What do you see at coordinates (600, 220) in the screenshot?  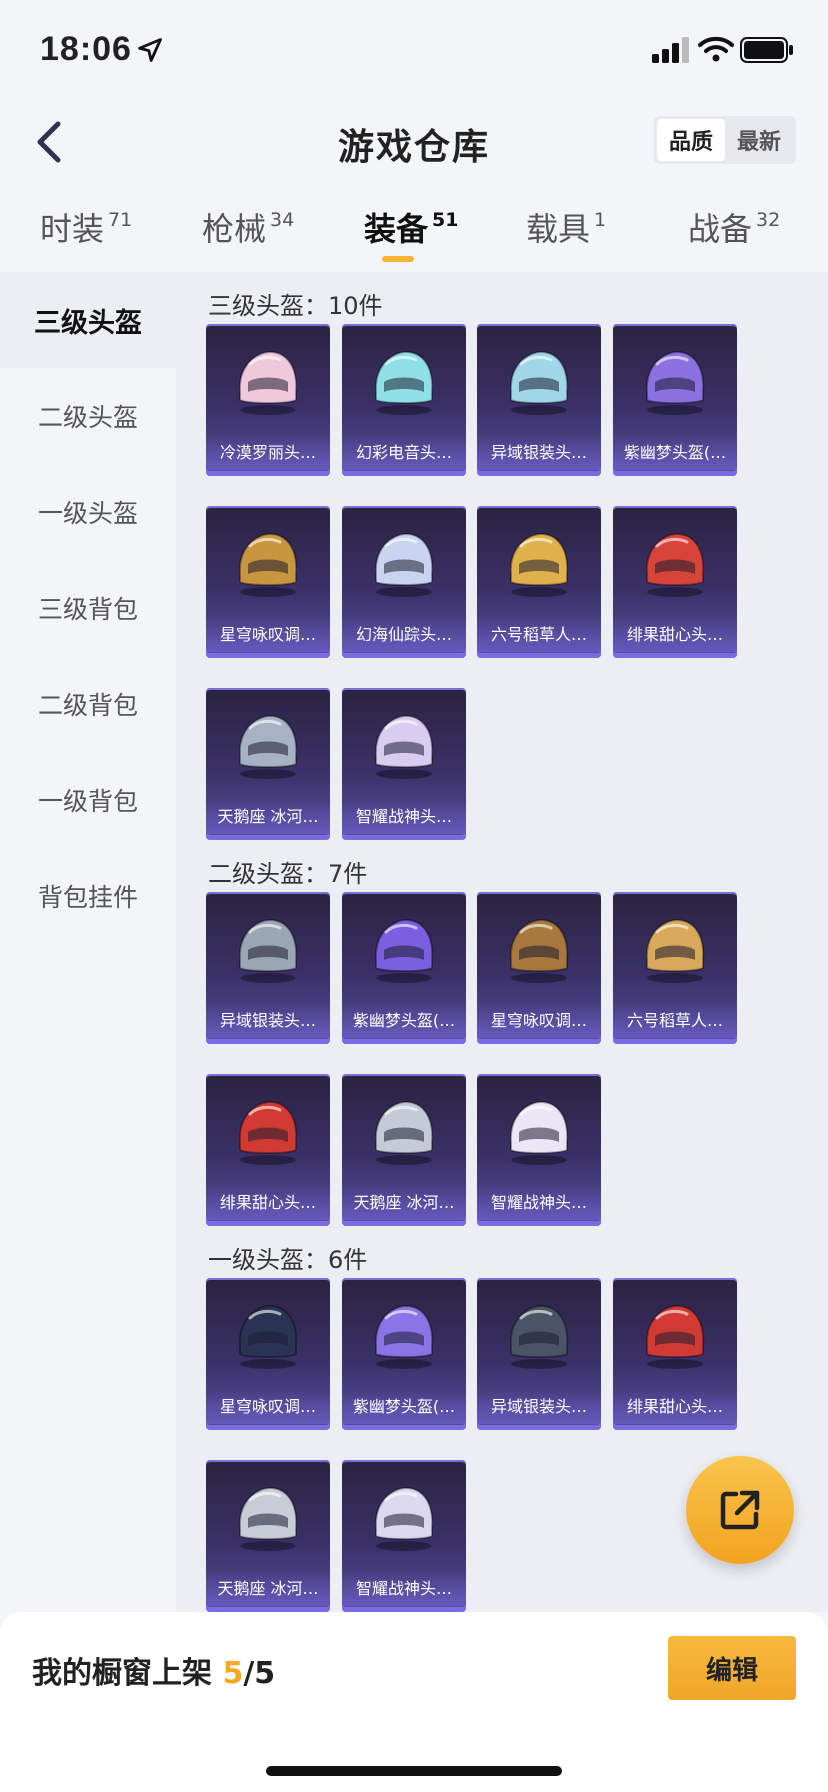 I see `tab-count: 1` at bounding box center [600, 220].